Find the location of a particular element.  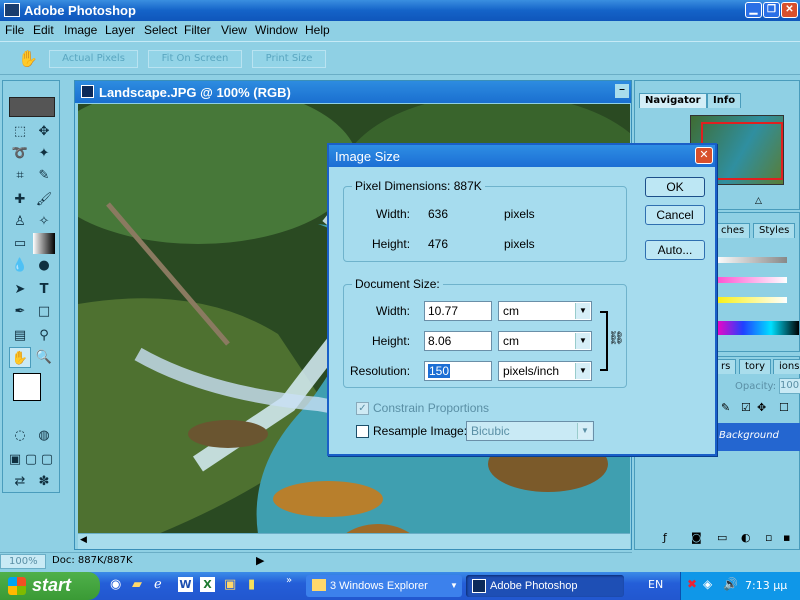

resolution-unit-select: pixels/inch ▼ is located at coordinates (545, 371).